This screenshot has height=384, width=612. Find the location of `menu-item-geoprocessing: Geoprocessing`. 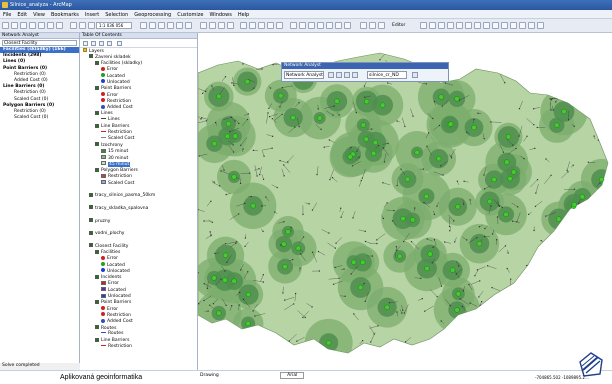

menu-item-geoprocessing: Geoprocessing is located at coordinates (152, 14).